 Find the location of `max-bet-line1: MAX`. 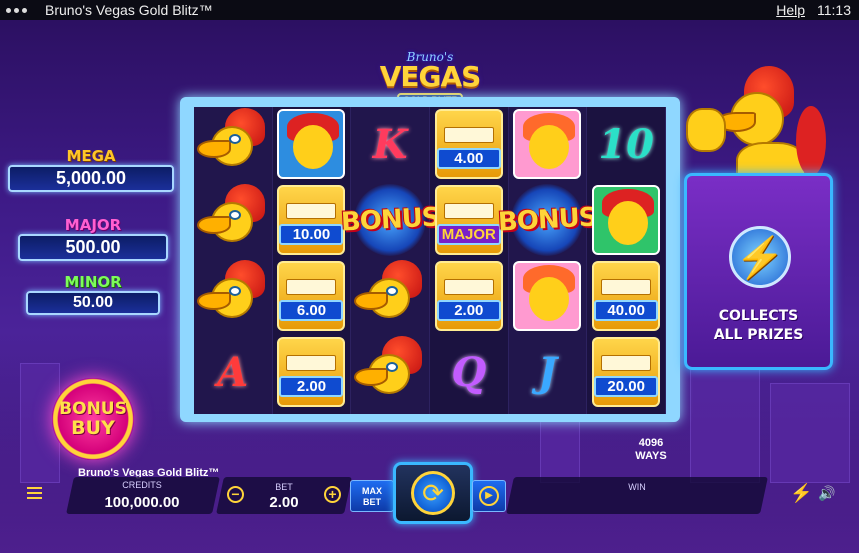

max-bet-line1: MAX is located at coordinates (372, 491).